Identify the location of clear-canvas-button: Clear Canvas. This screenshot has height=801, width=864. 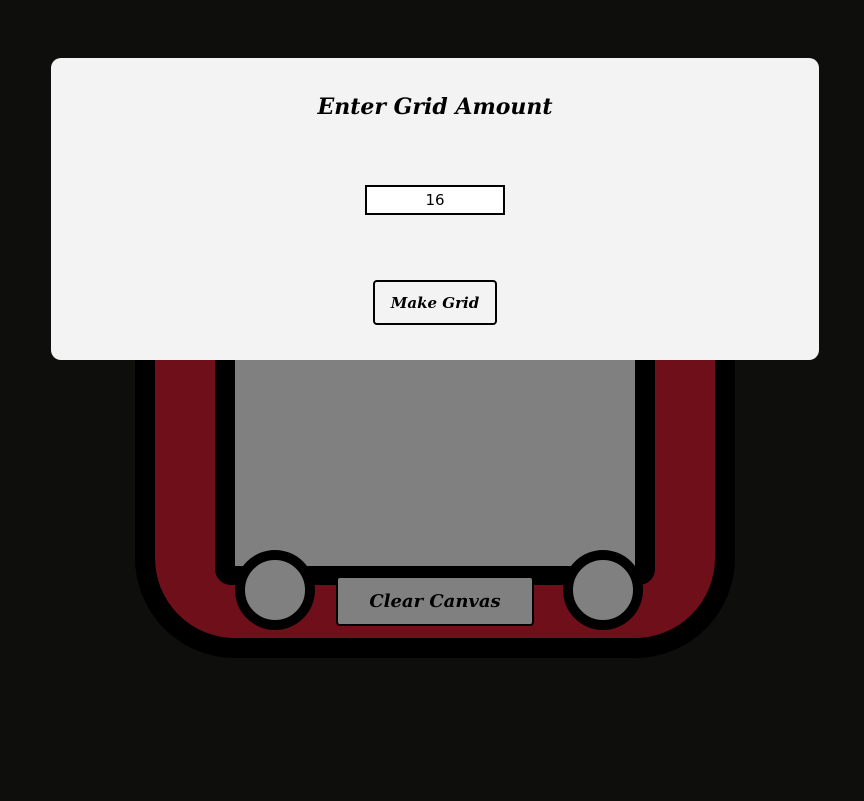
(435, 601).